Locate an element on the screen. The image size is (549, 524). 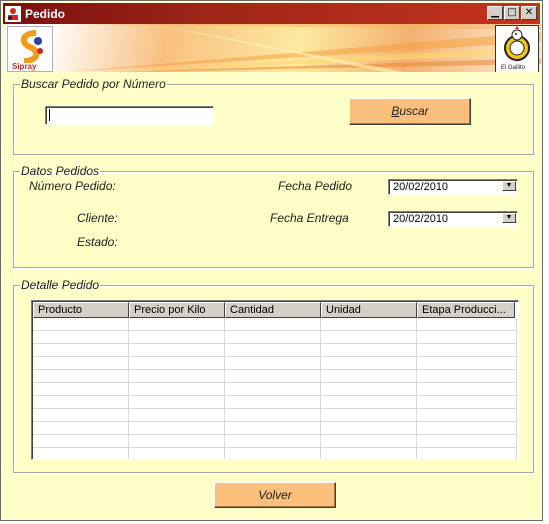
estado-label: Estado: is located at coordinates (97, 242).